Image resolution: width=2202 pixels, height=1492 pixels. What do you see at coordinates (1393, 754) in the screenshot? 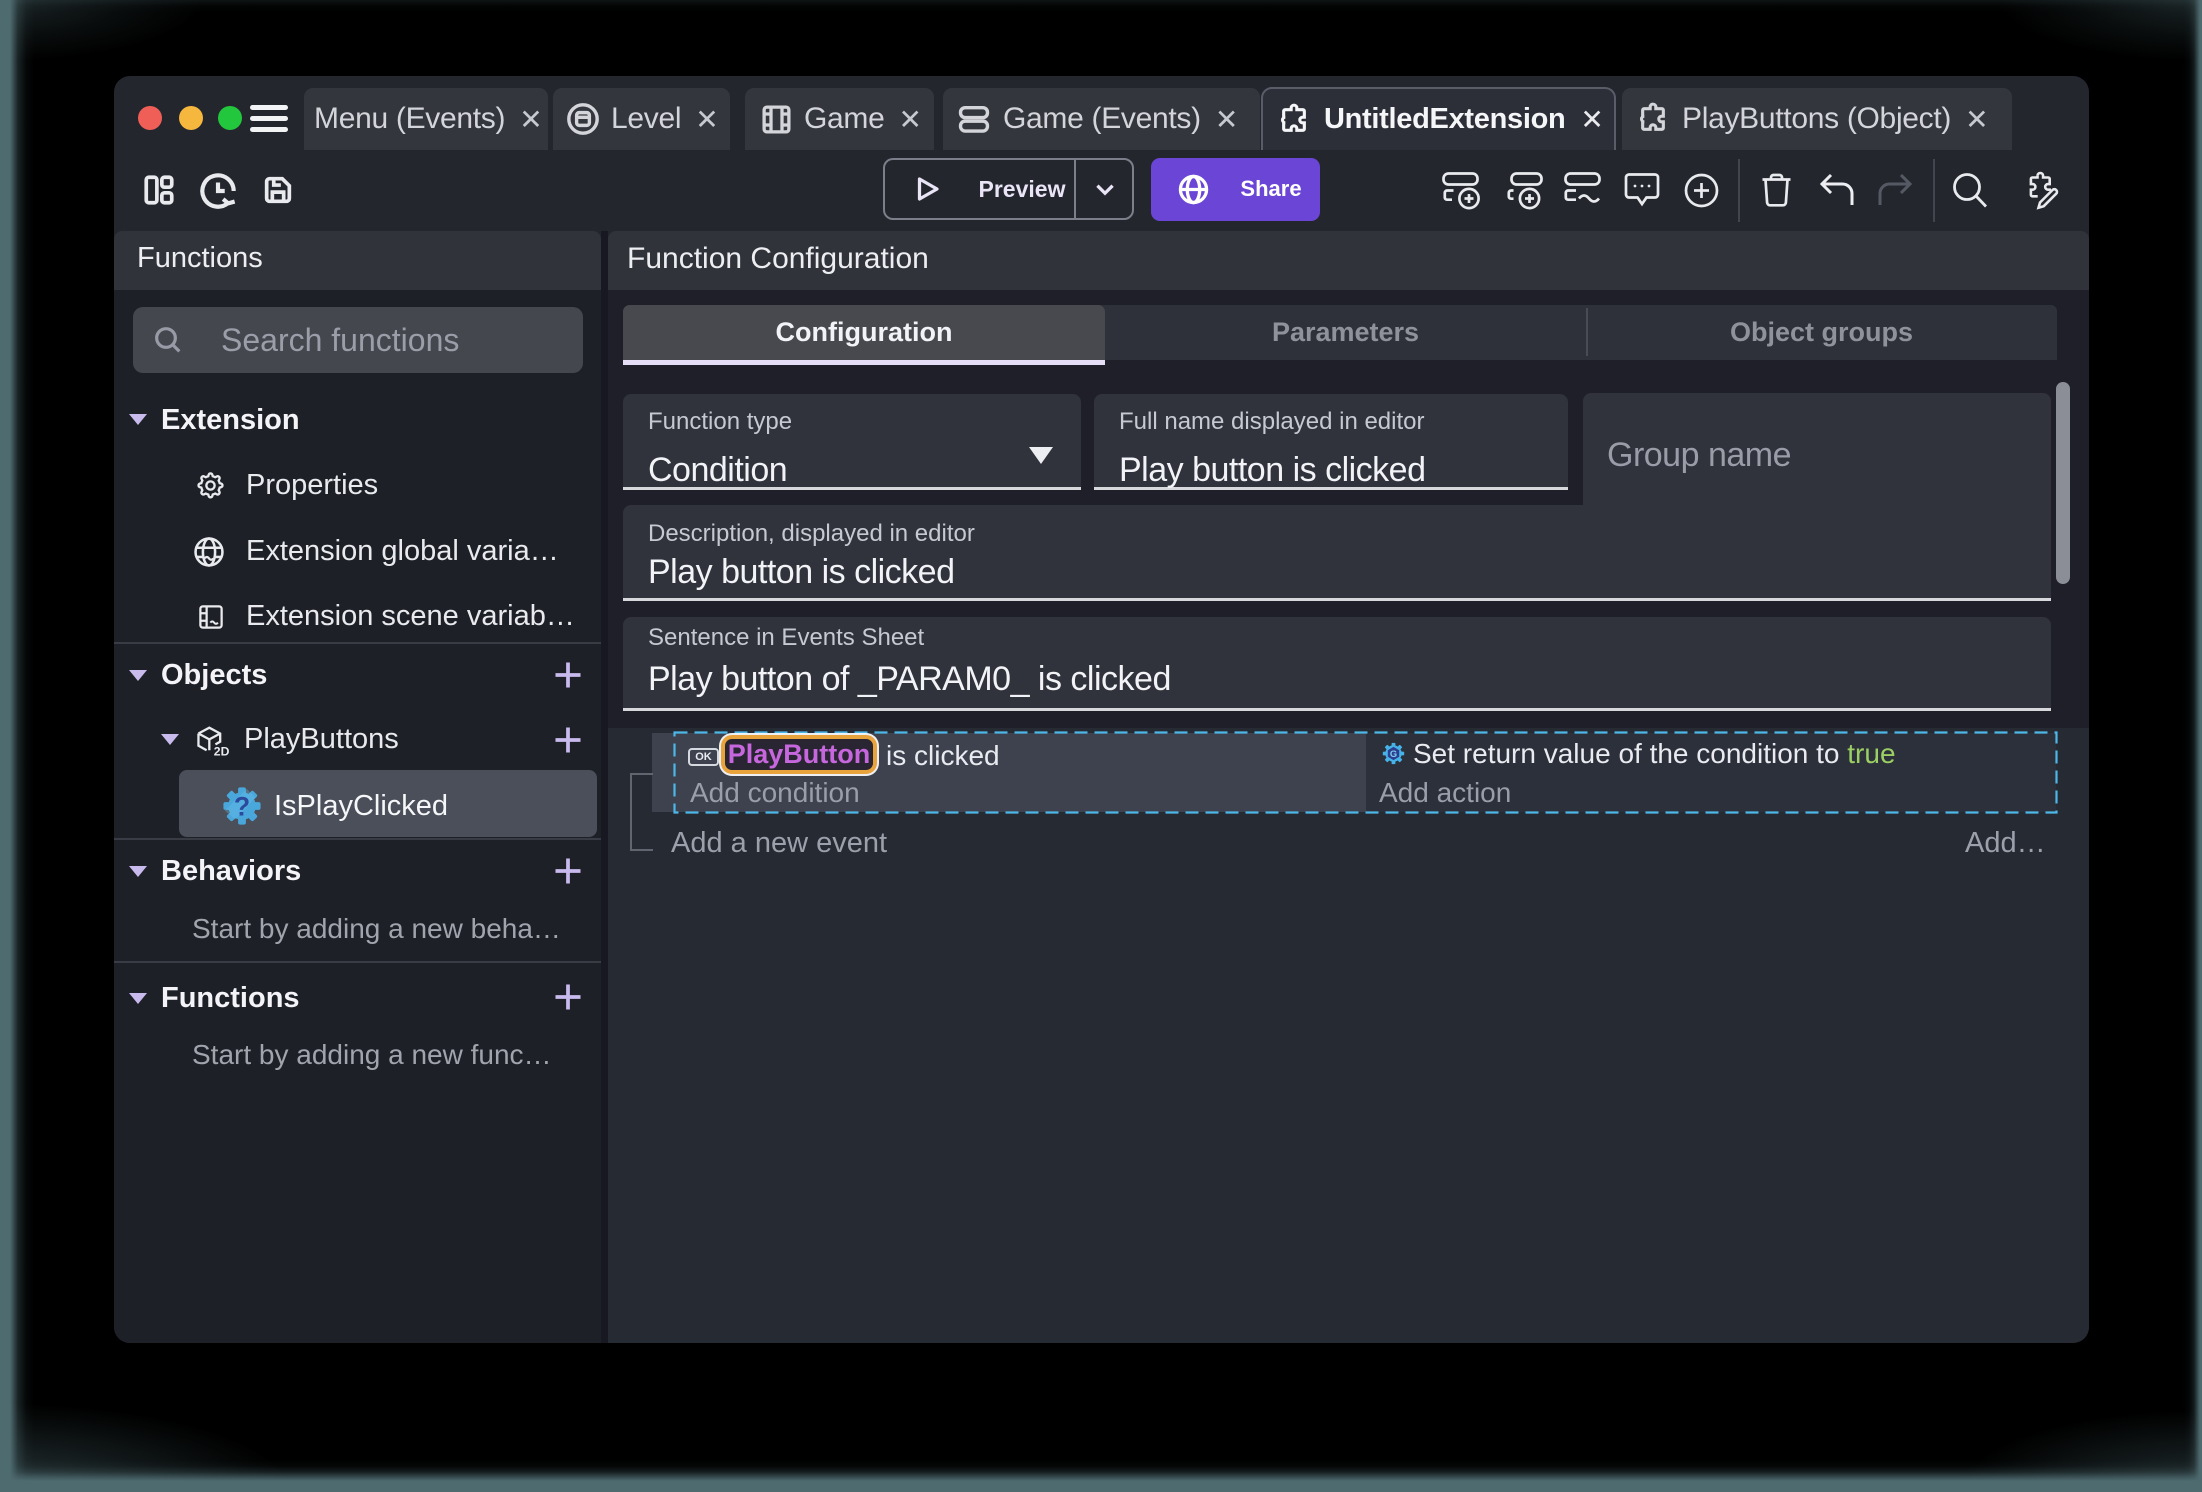
I see `svg-text: G` at bounding box center [1393, 754].